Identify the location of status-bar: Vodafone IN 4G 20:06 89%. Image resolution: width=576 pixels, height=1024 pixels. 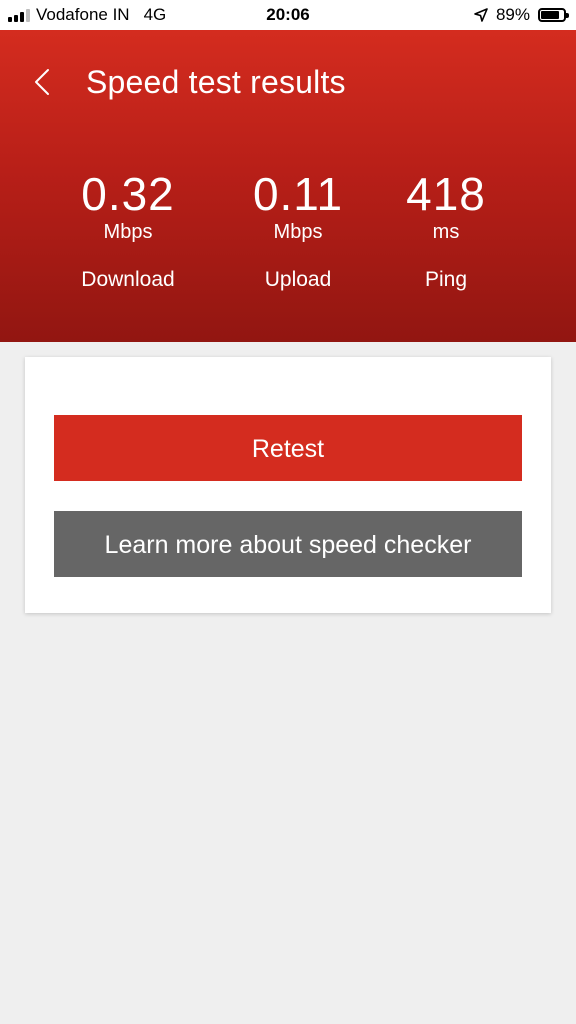
(288, 15).